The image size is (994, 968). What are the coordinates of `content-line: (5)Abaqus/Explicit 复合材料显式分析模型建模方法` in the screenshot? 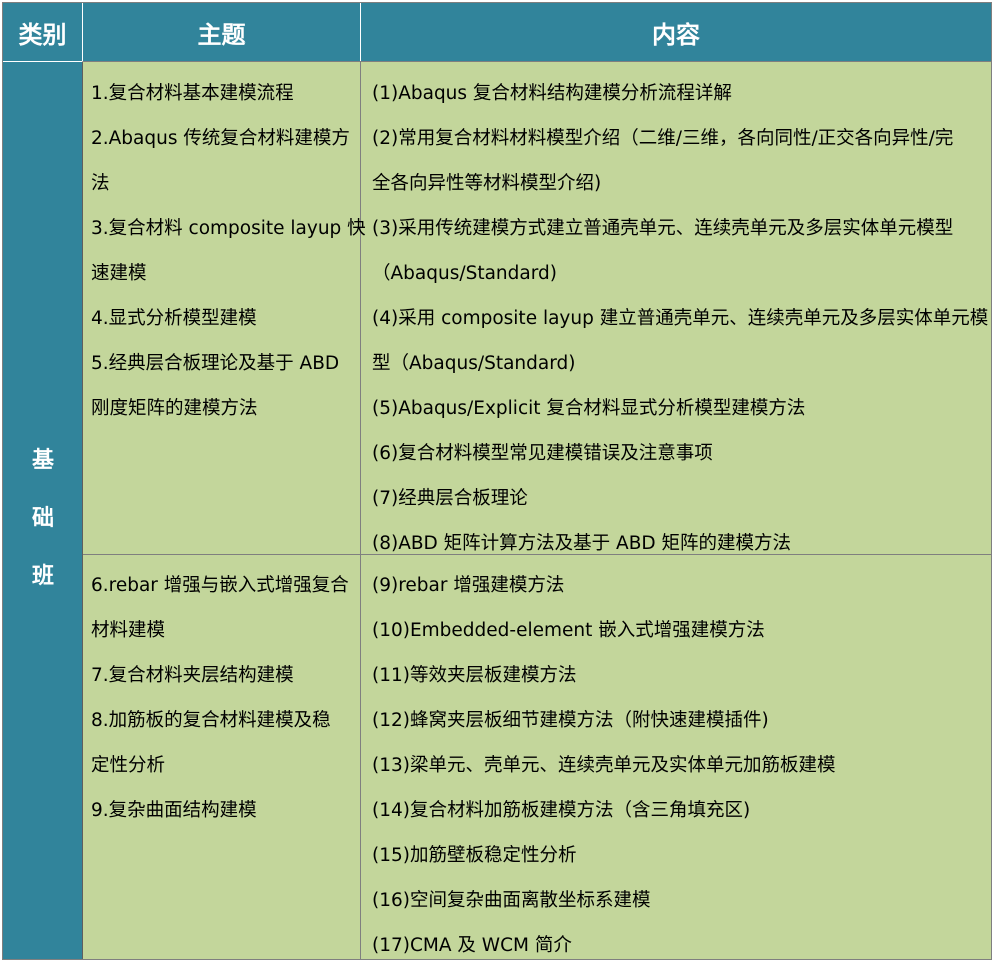 It's located at (589, 408).